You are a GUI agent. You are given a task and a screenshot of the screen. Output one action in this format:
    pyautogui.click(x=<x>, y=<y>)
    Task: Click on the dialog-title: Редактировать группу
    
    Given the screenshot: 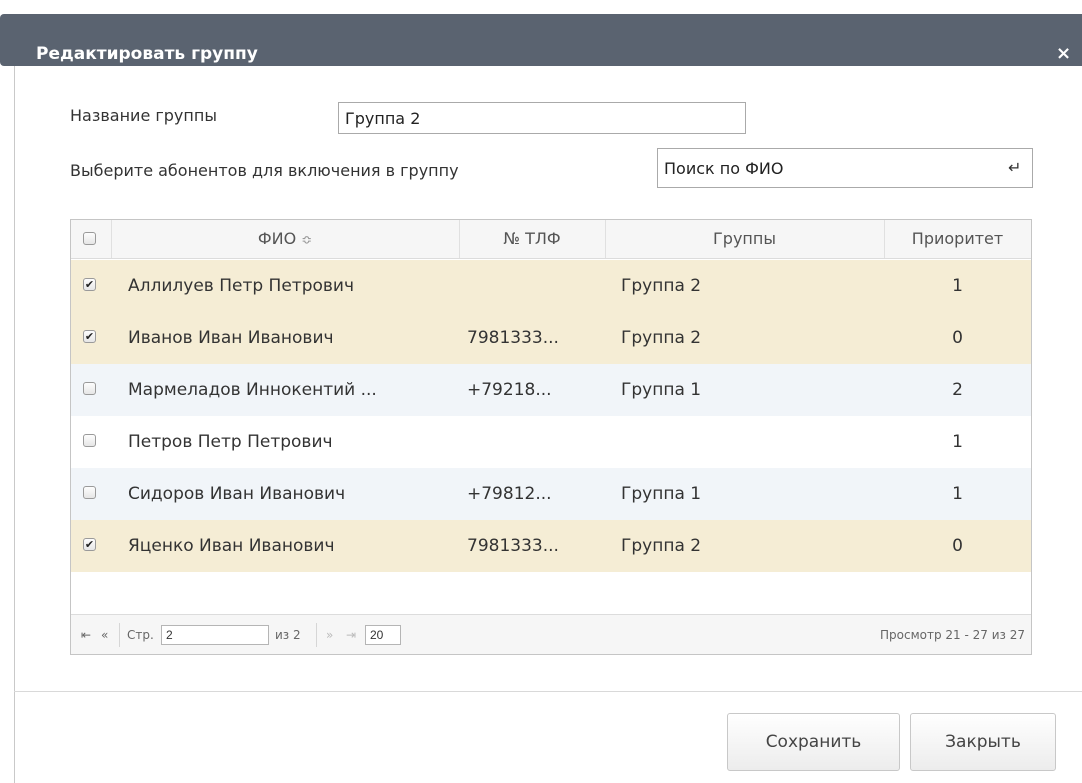 What is the action you would take?
    pyautogui.click(x=147, y=54)
    